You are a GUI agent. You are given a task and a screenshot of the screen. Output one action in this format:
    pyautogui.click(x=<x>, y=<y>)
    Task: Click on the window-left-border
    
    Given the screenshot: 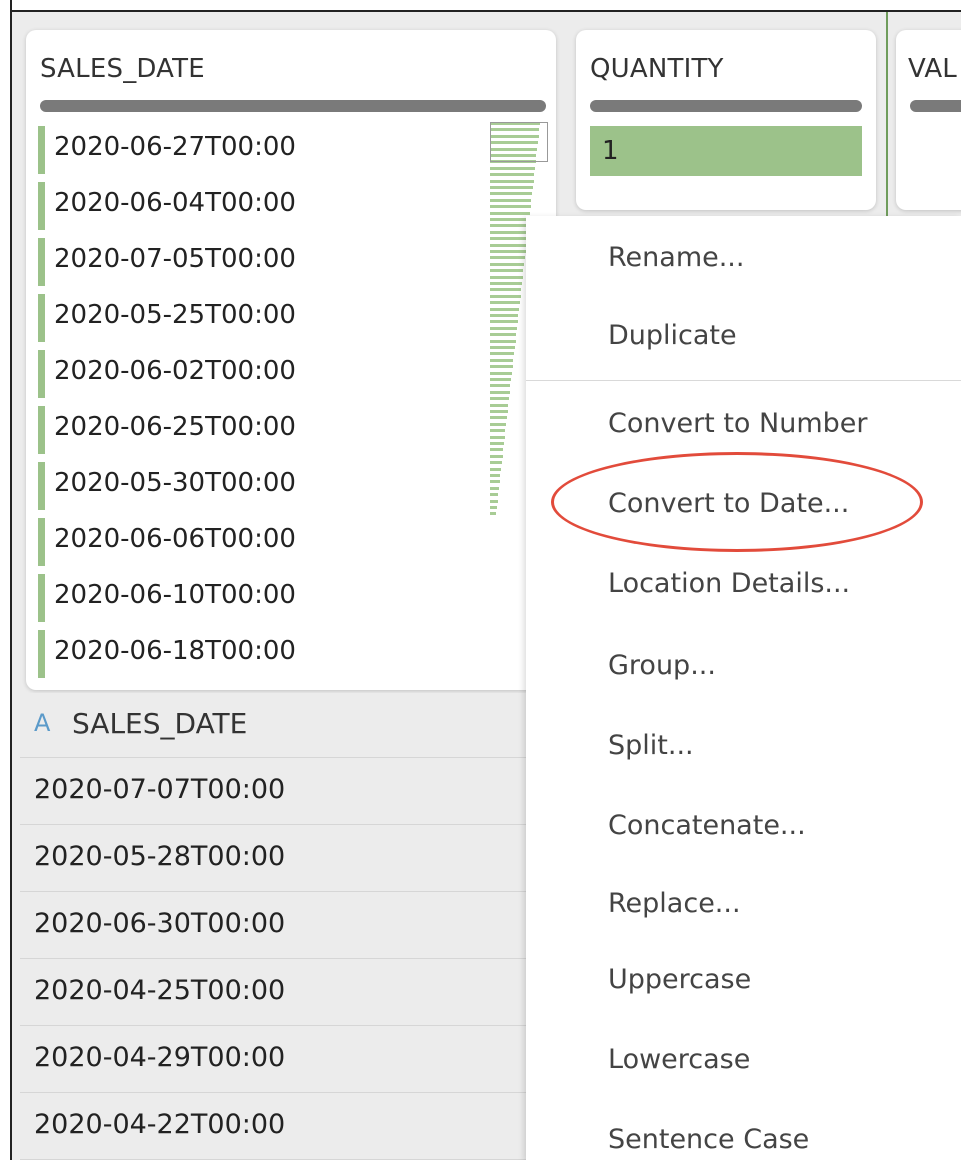 What is the action you would take?
    pyautogui.click(x=6, y=580)
    